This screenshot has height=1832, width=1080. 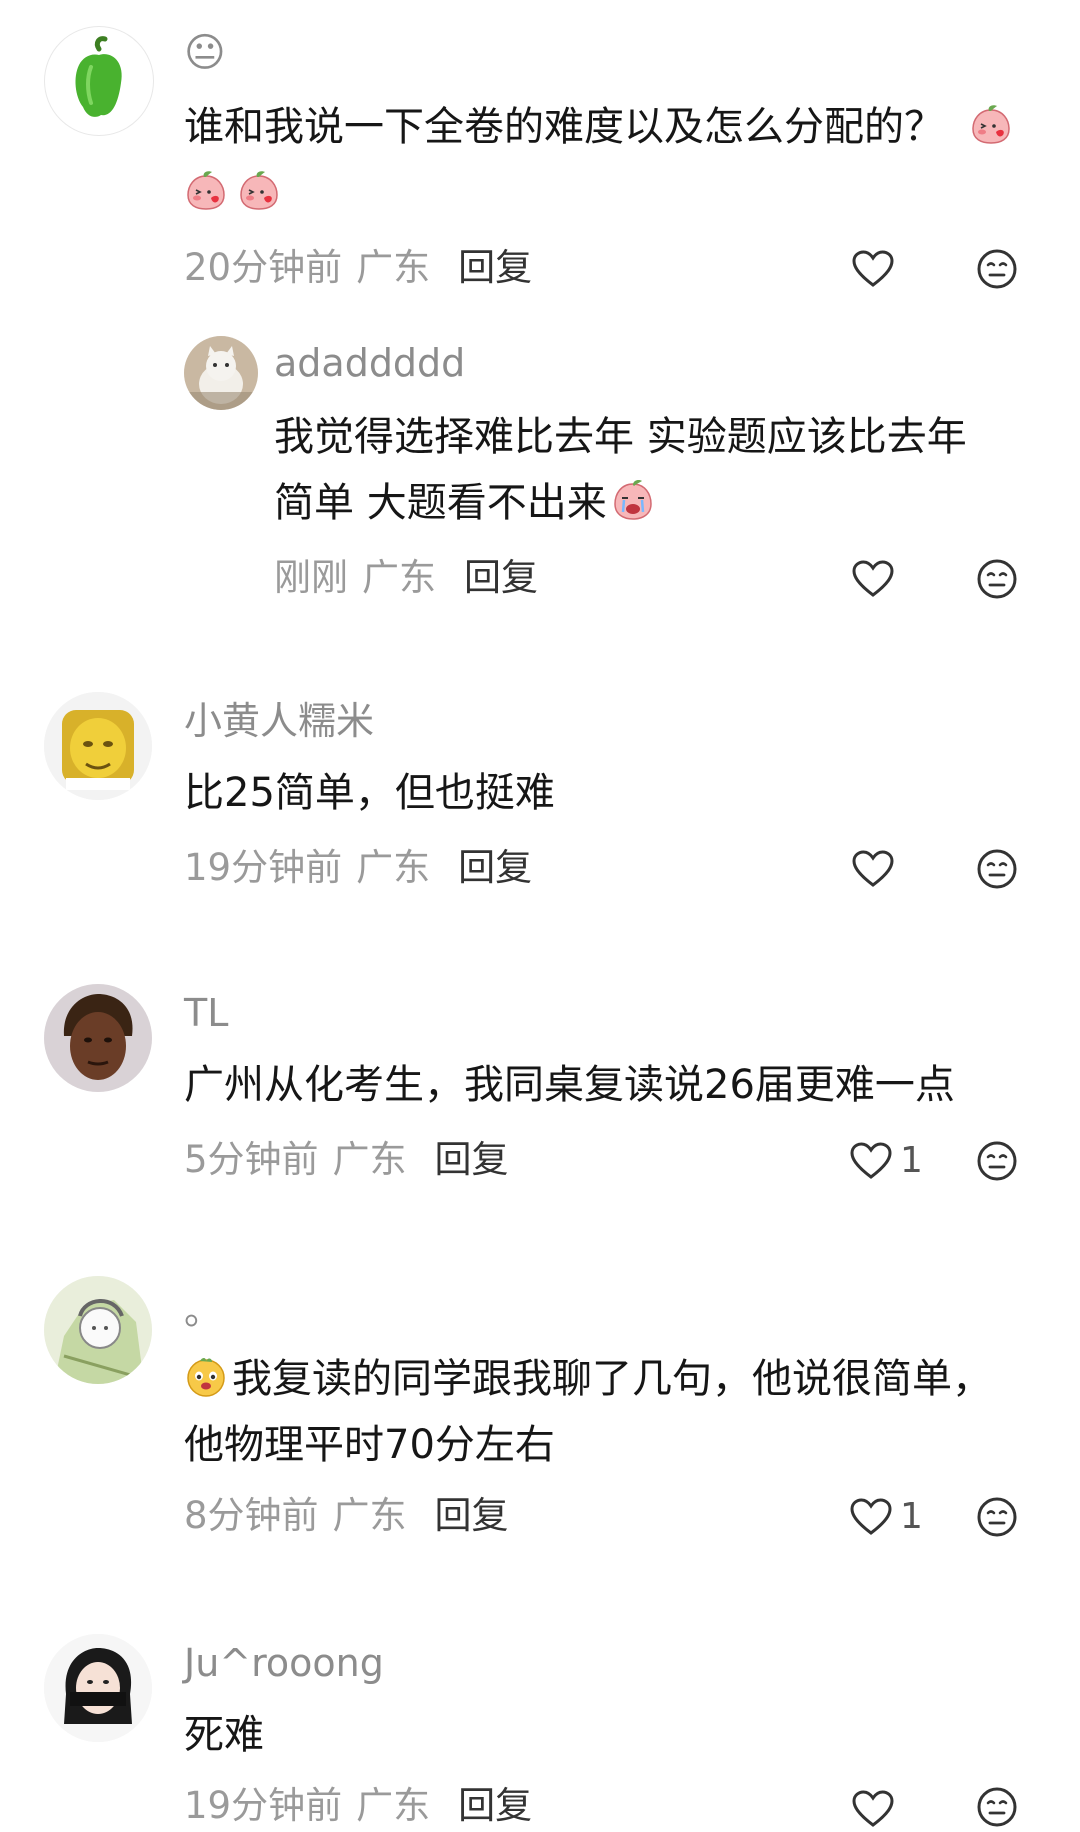 I want to click on comment-meta: 5分钟前 广东 回复, so click(x=346, y=1160).